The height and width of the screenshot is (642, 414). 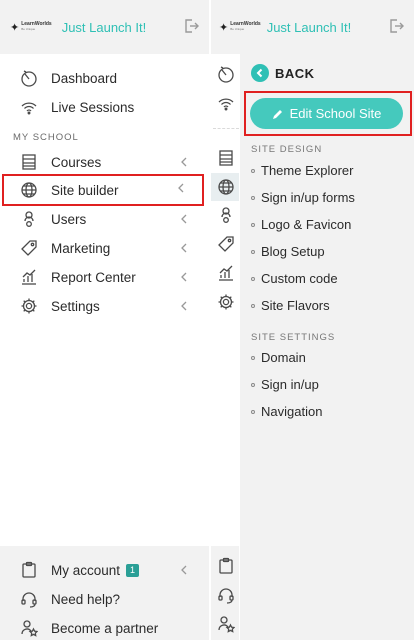 I want to click on sidebar-item-need-help: Need help?, so click(x=104, y=599).